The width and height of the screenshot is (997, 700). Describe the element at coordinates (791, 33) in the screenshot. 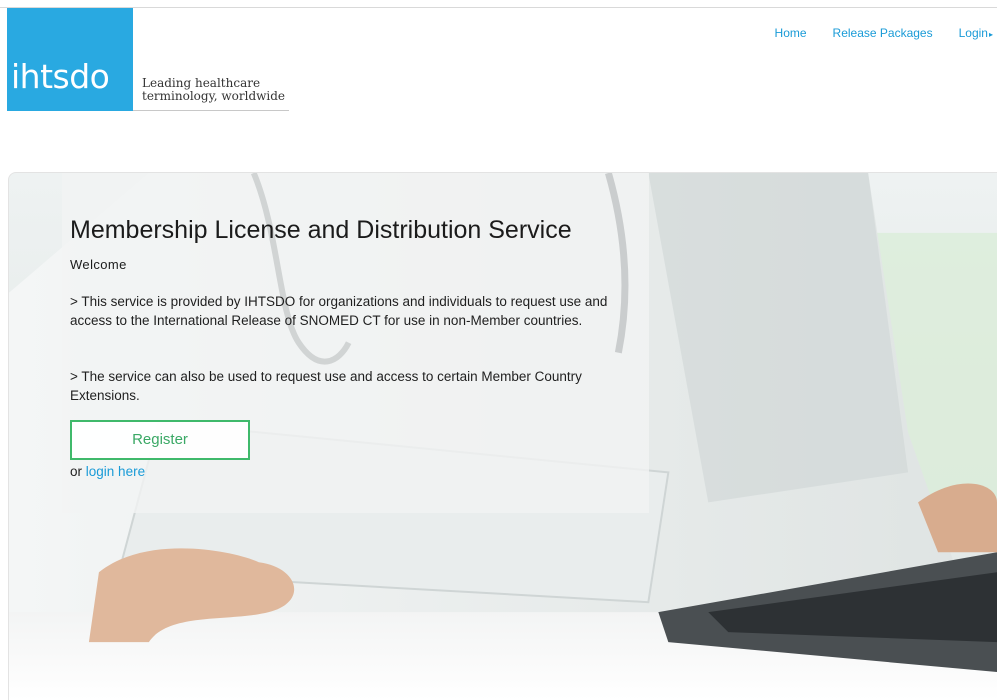

I see `nav-home-link: Home` at that location.